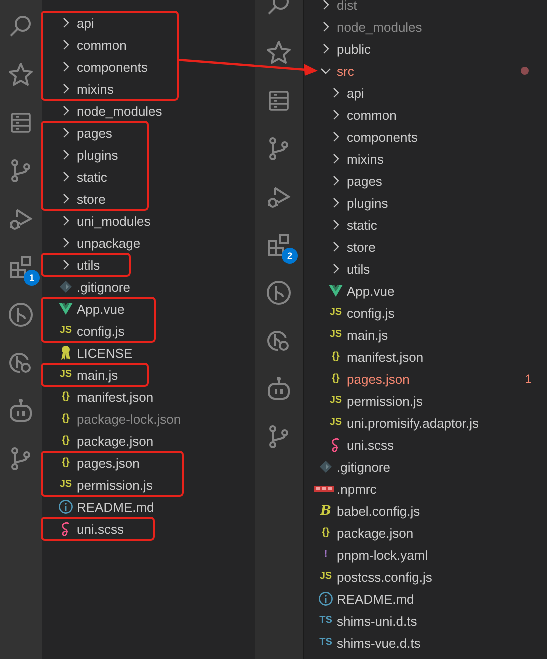  I want to click on problem-count: 1, so click(529, 379).